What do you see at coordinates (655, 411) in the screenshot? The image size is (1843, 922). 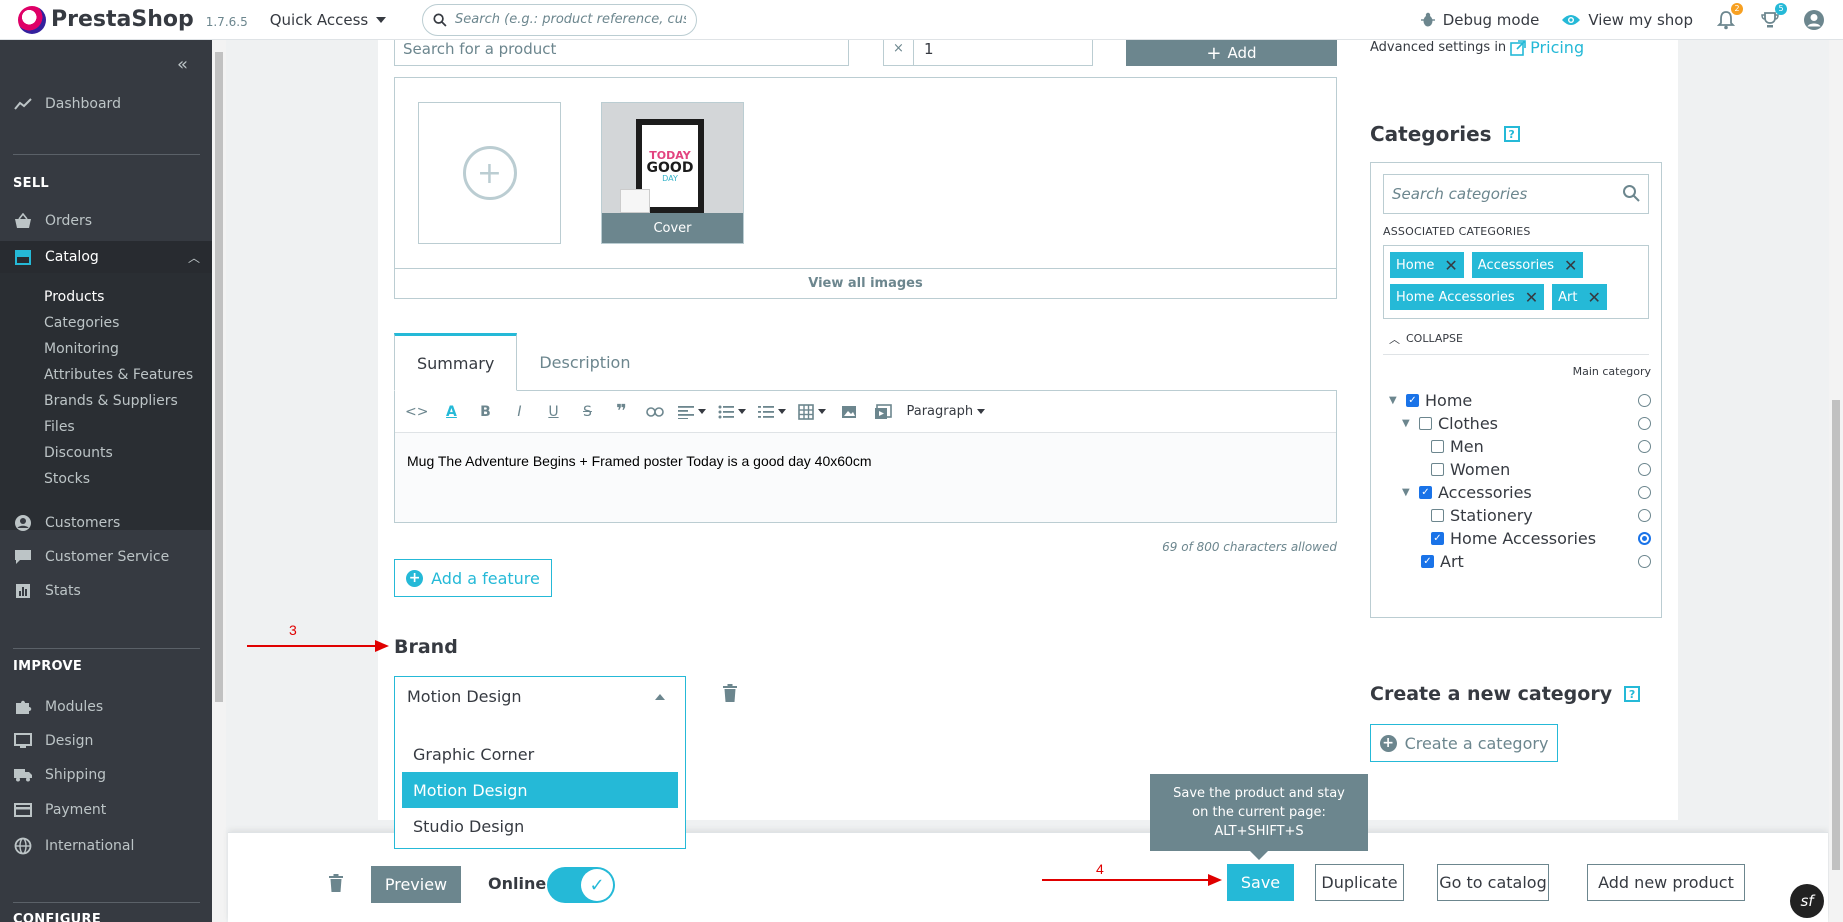 I see `link-icon` at bounding box center [655, 411].